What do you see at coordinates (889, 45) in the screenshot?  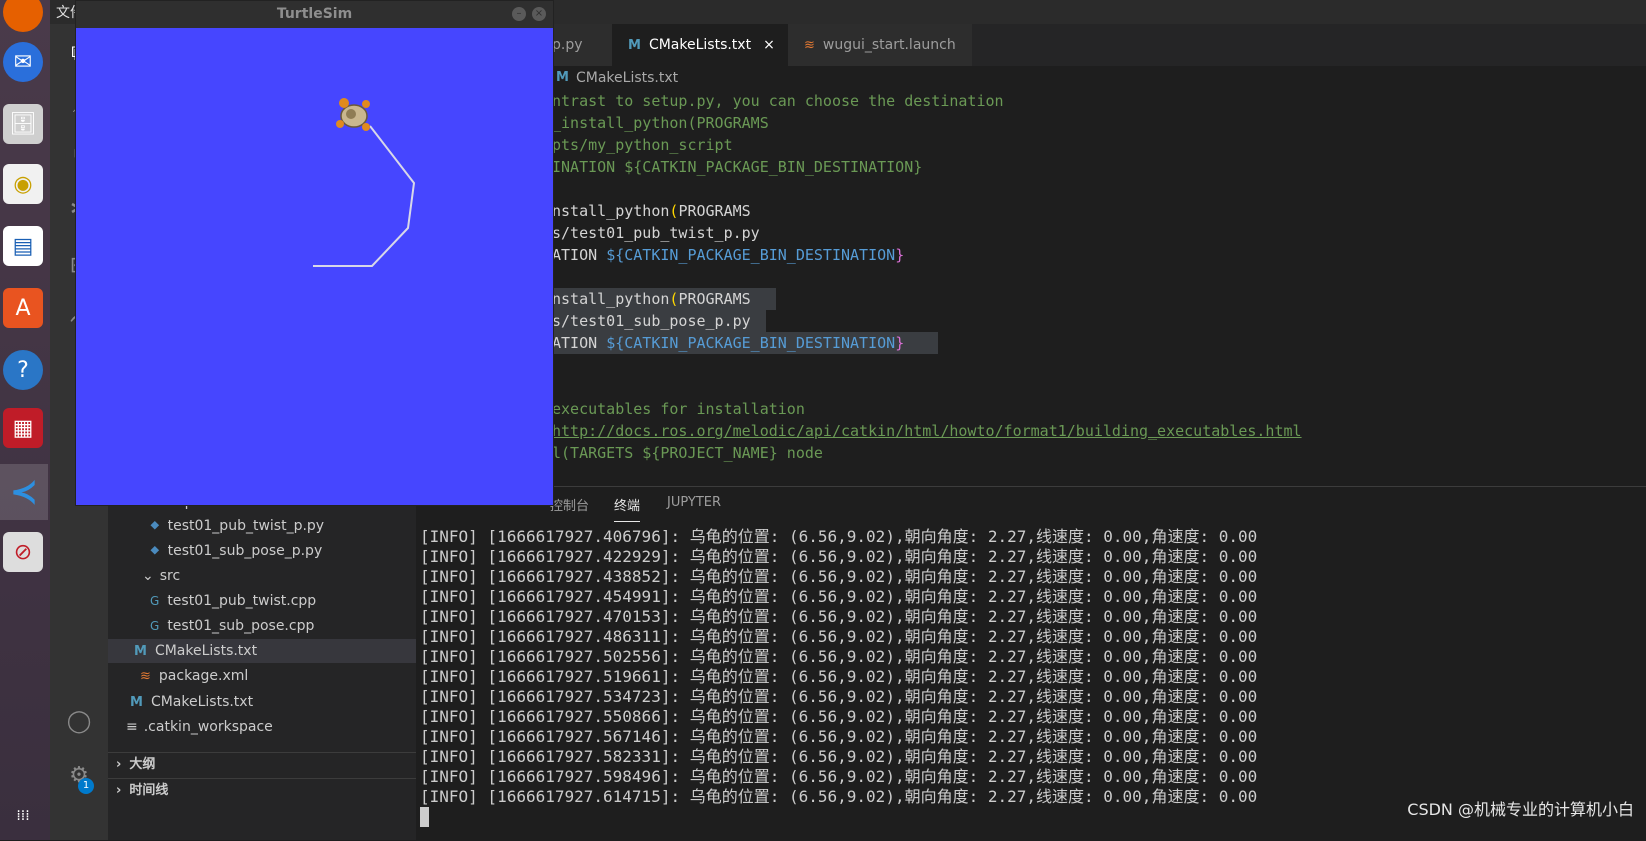 I see `tab-label: wugui_start.launch` at bounding box center [889, 45].